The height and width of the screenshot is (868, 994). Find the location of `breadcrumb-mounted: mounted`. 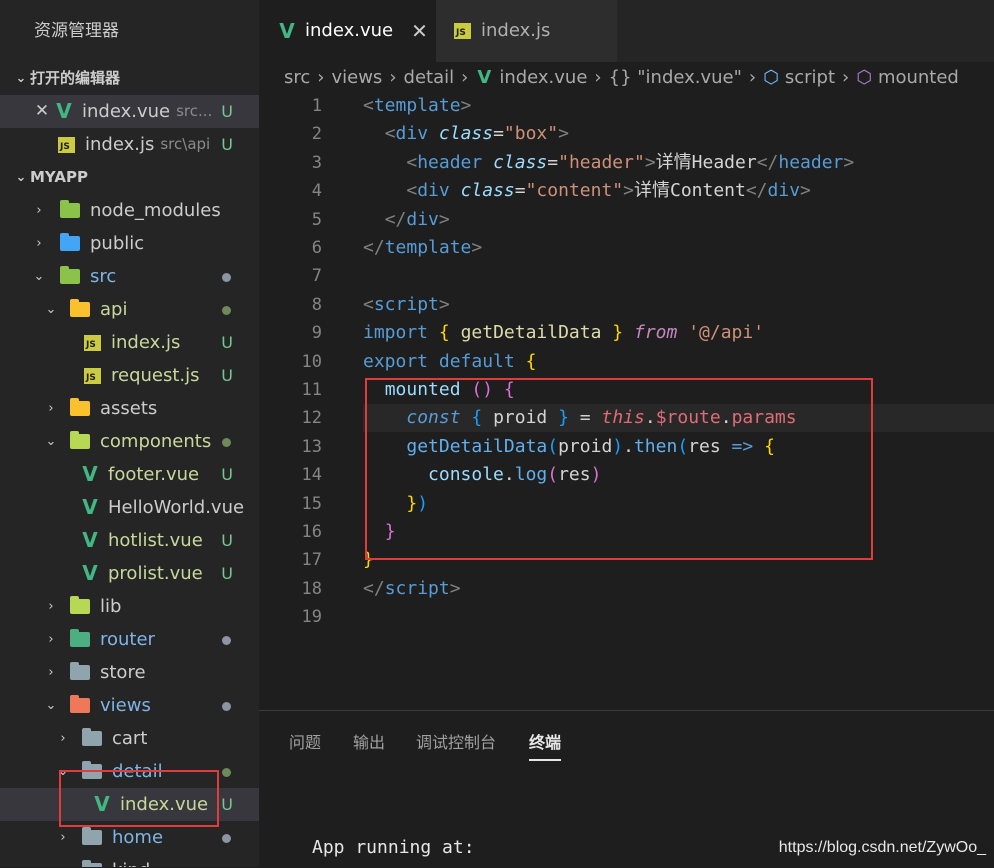

breadcrumb-mounted: mounted is located at coordinates (918, 77).